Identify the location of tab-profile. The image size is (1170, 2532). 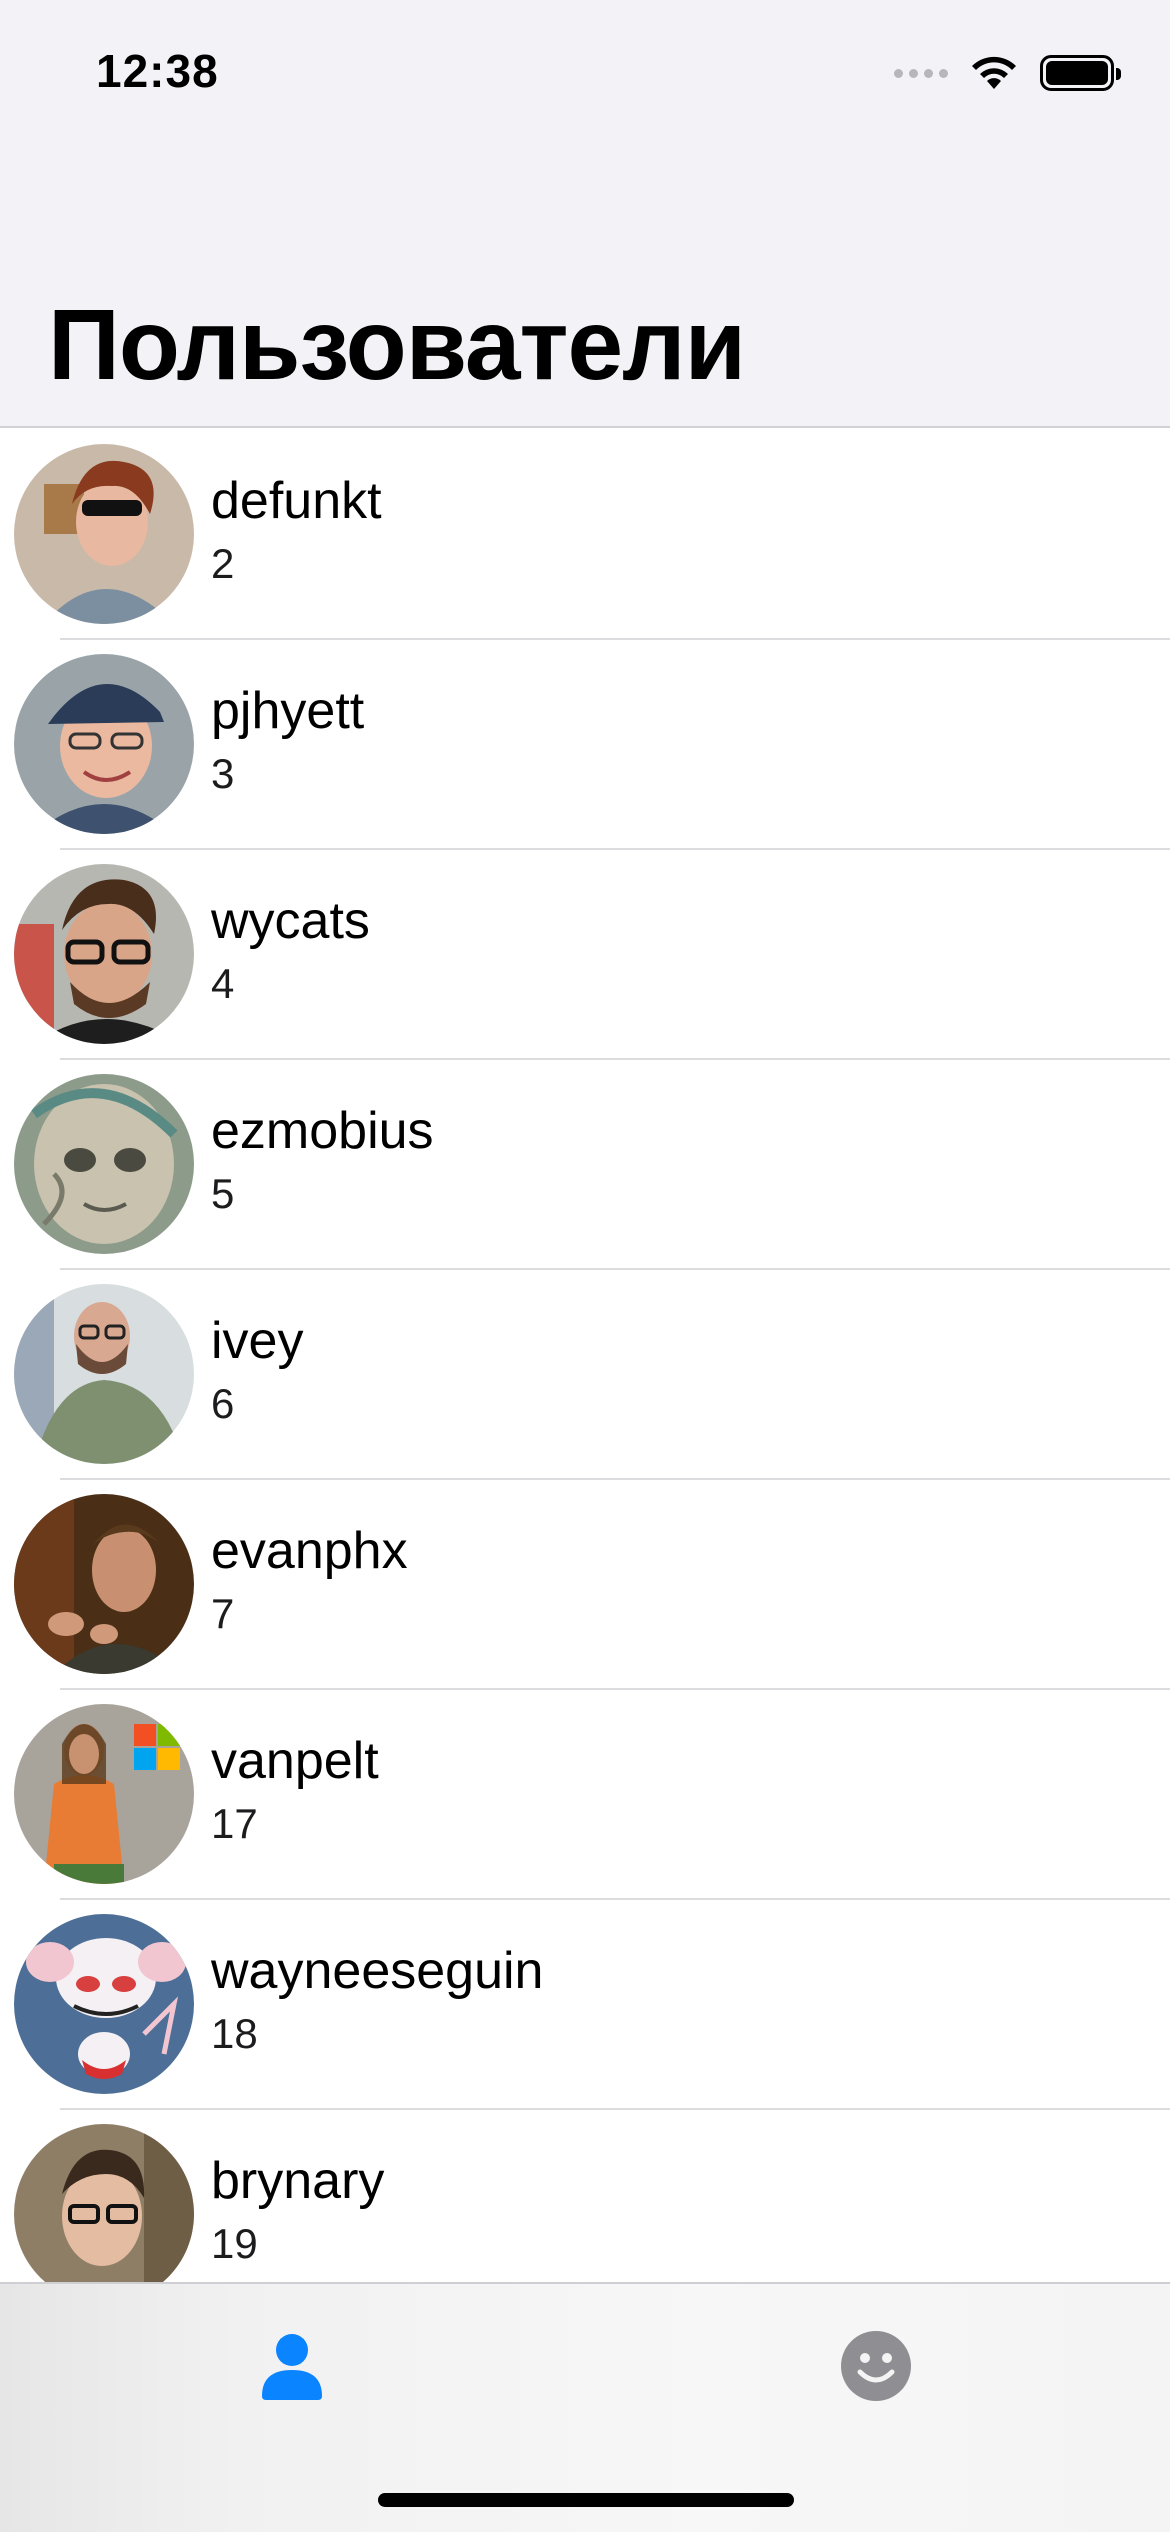
(876, 2366).